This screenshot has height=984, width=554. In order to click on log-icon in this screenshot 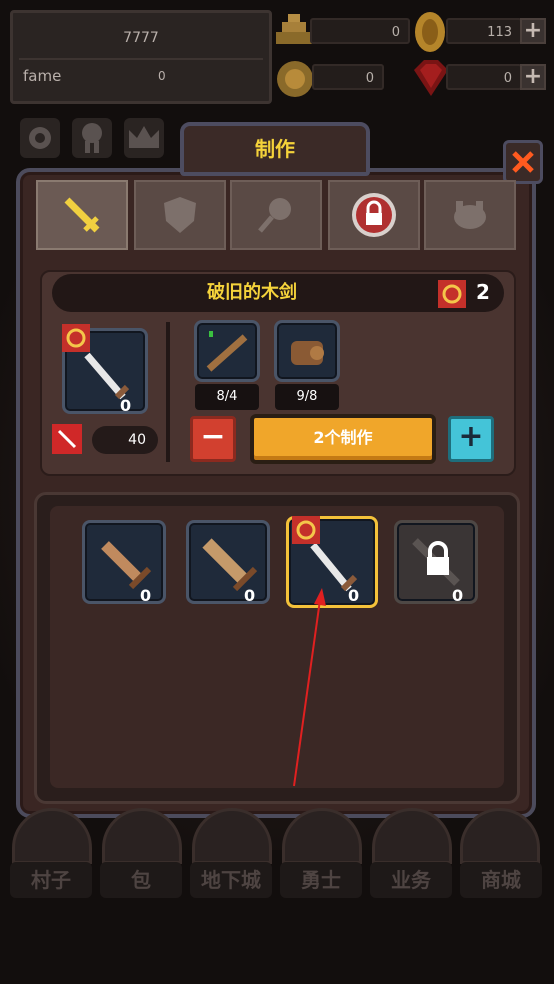, I will do `click(307, 353)`.